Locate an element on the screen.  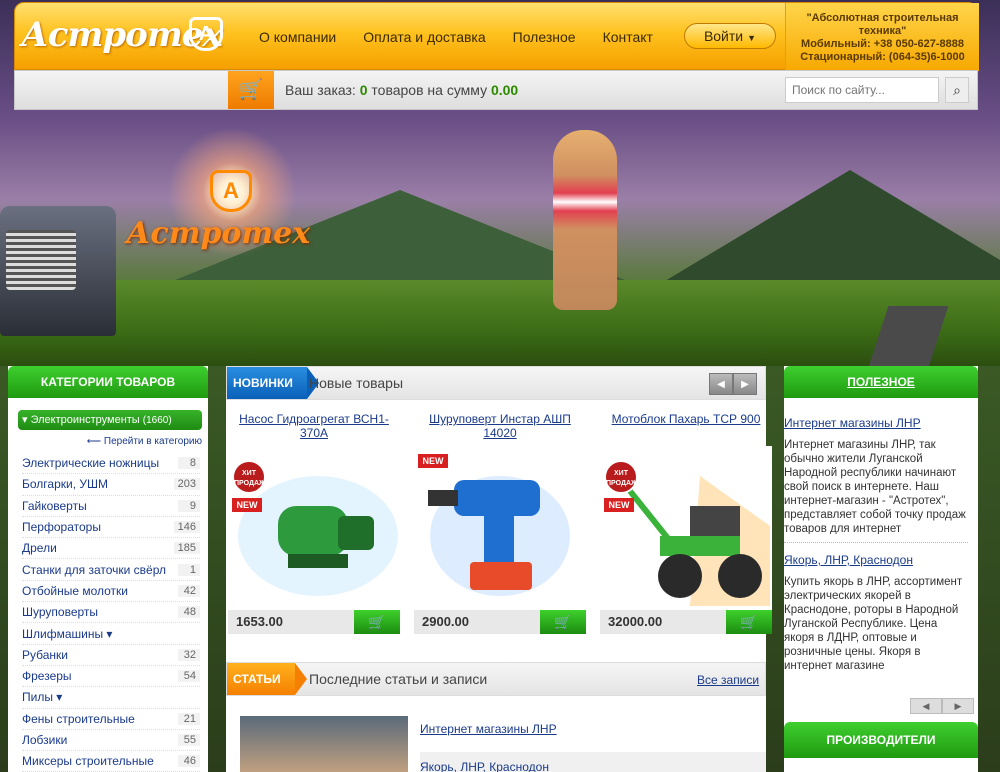
search-input is located at coordinates (862, 90).